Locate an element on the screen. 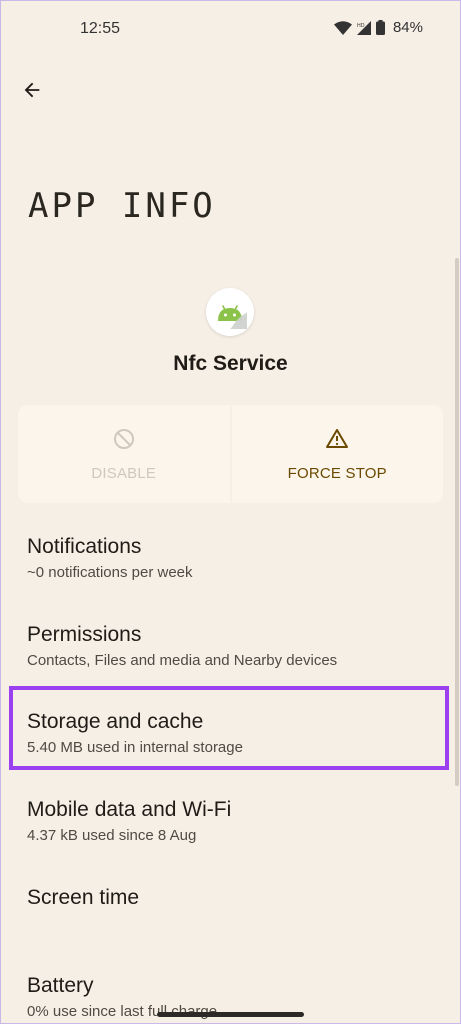 The width and height of the screenshot is (461, 1024). battery-percentage: 84% is located at coordinates (407, 27).